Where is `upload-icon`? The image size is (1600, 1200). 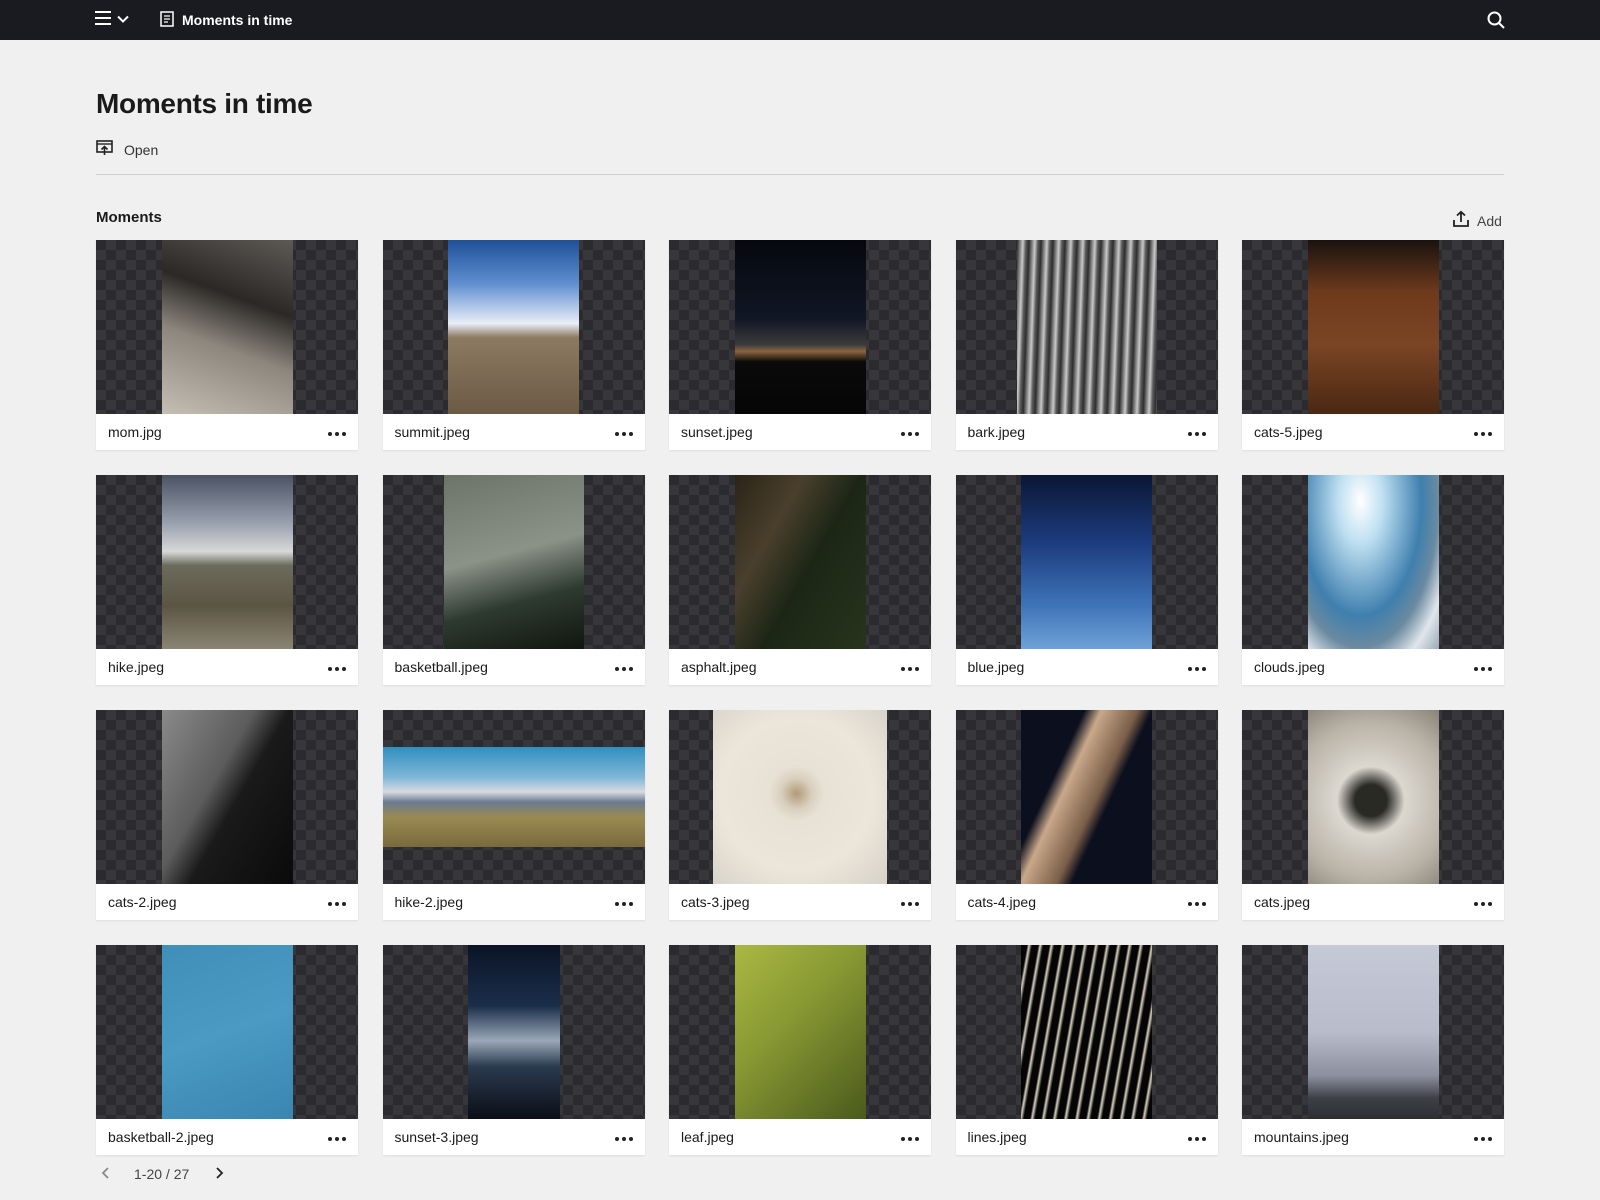
upload-icon is located at coordinates (1461, 220).